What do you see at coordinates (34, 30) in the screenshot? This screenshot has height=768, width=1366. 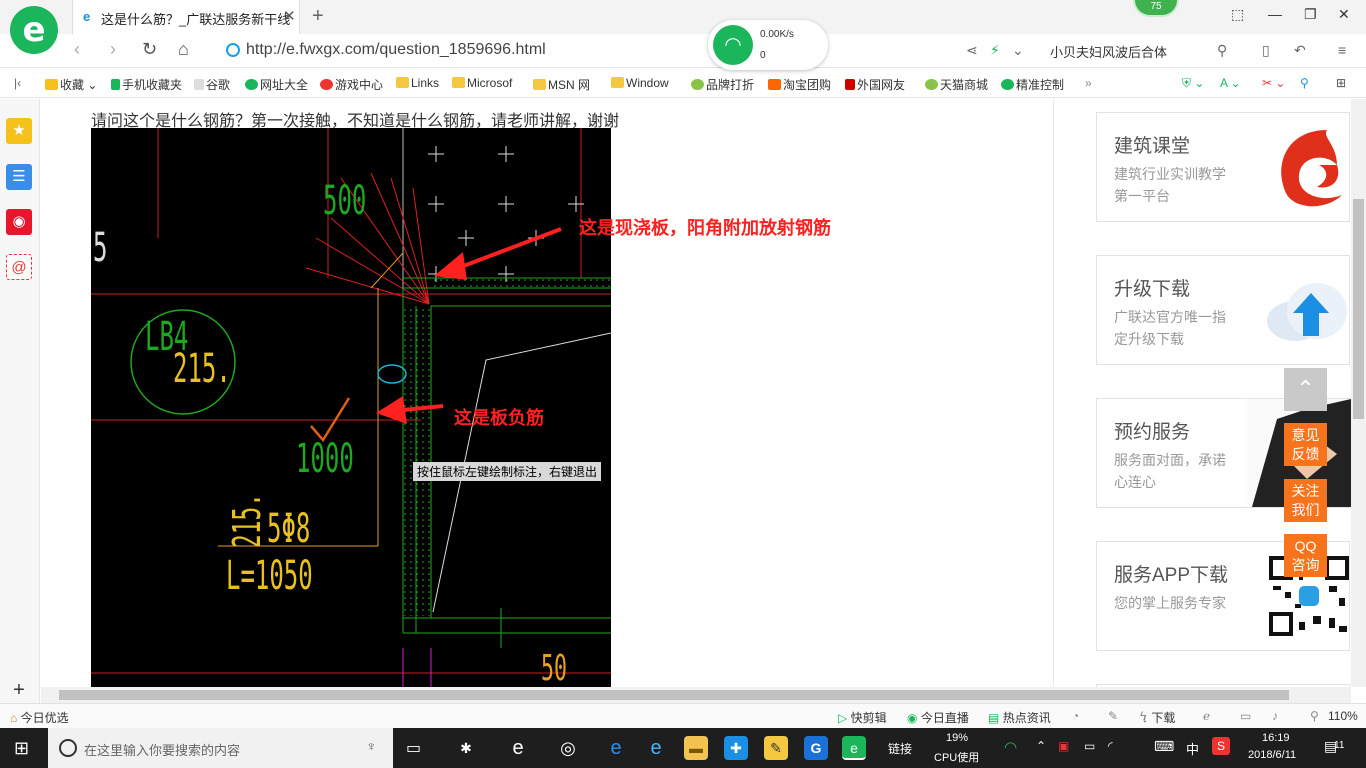 I see `browser-logo-icon: e` at bounding box center [34, 30].